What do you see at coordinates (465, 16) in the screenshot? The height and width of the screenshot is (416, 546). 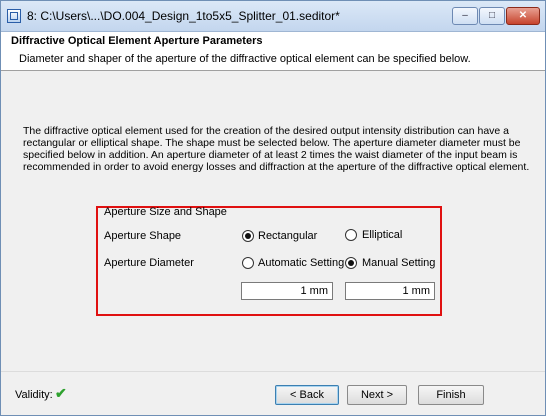 I see `minimize-button: –` at bounding box center [465, 16].